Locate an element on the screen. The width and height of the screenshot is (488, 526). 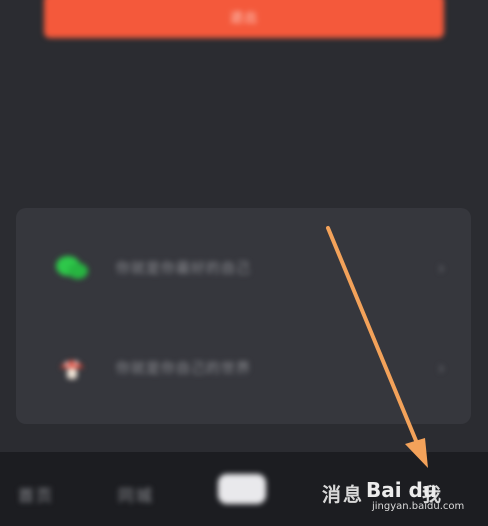
baidu-watermark-url: jingyan.baidu.com is located at coordinates (418, 506).